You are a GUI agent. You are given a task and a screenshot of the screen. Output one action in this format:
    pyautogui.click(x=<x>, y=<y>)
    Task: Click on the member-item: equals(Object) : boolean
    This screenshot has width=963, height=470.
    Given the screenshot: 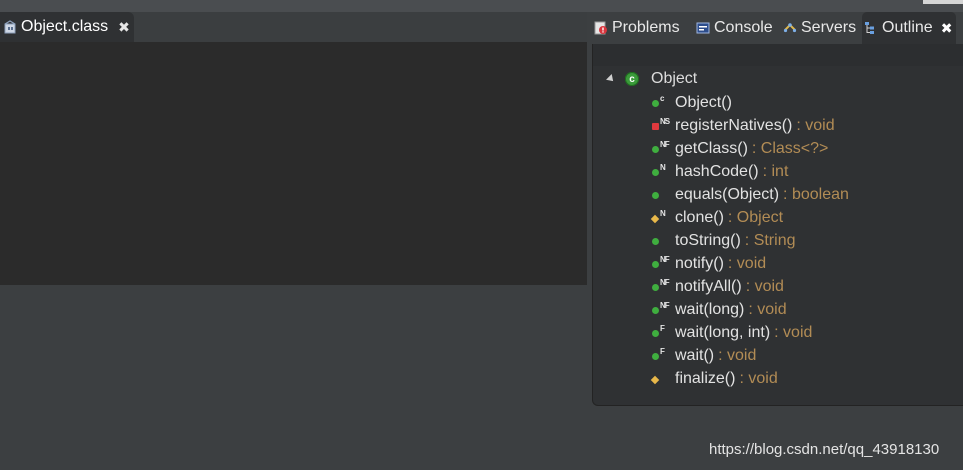 What is the action you would take?
    pyautogui.click(x=749, y=194)
    